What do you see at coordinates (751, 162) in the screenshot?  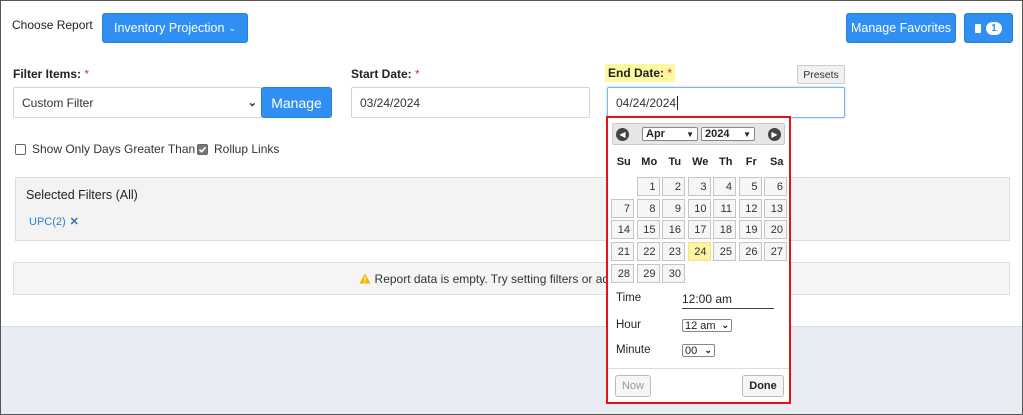 I see `weekday-label: Fr` at bounding box center [751, 162].